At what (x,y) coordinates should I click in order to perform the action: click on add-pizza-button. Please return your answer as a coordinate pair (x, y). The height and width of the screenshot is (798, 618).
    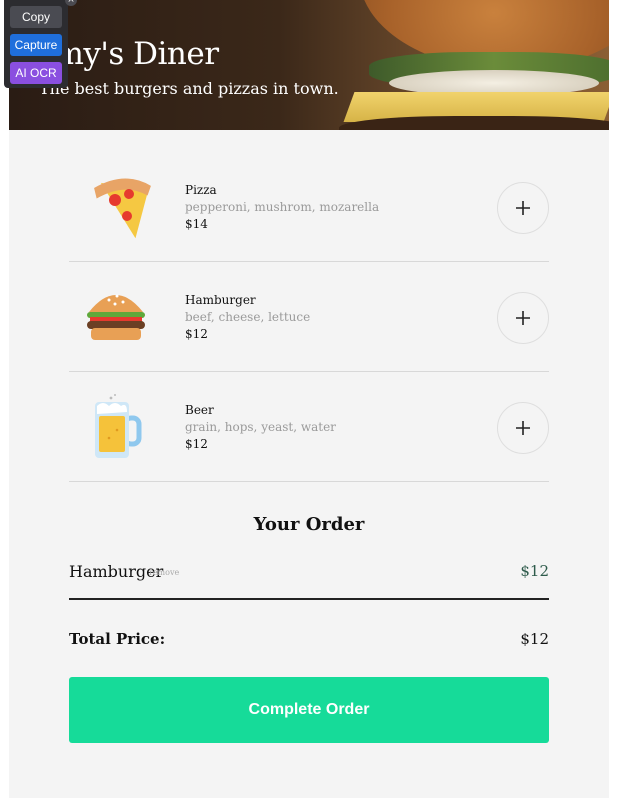
    Looking at the image, I should click on (523, 208).